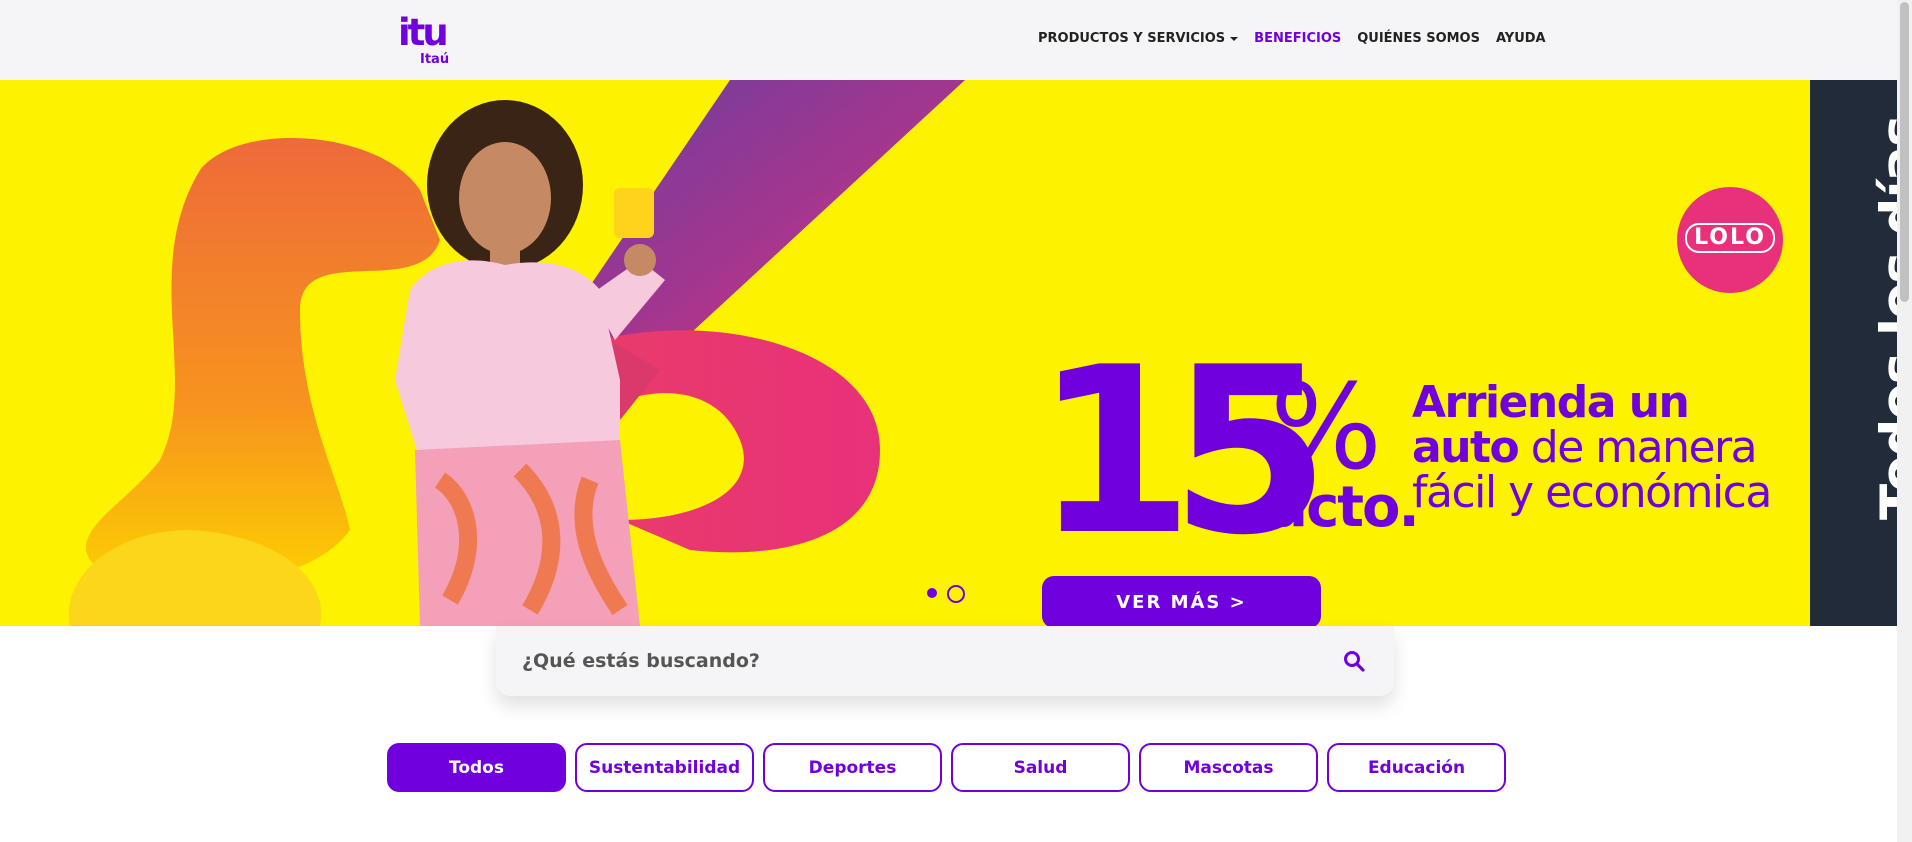 This screenshot has width=1912, height=842. I want to click on search-input, so click(912, 661).